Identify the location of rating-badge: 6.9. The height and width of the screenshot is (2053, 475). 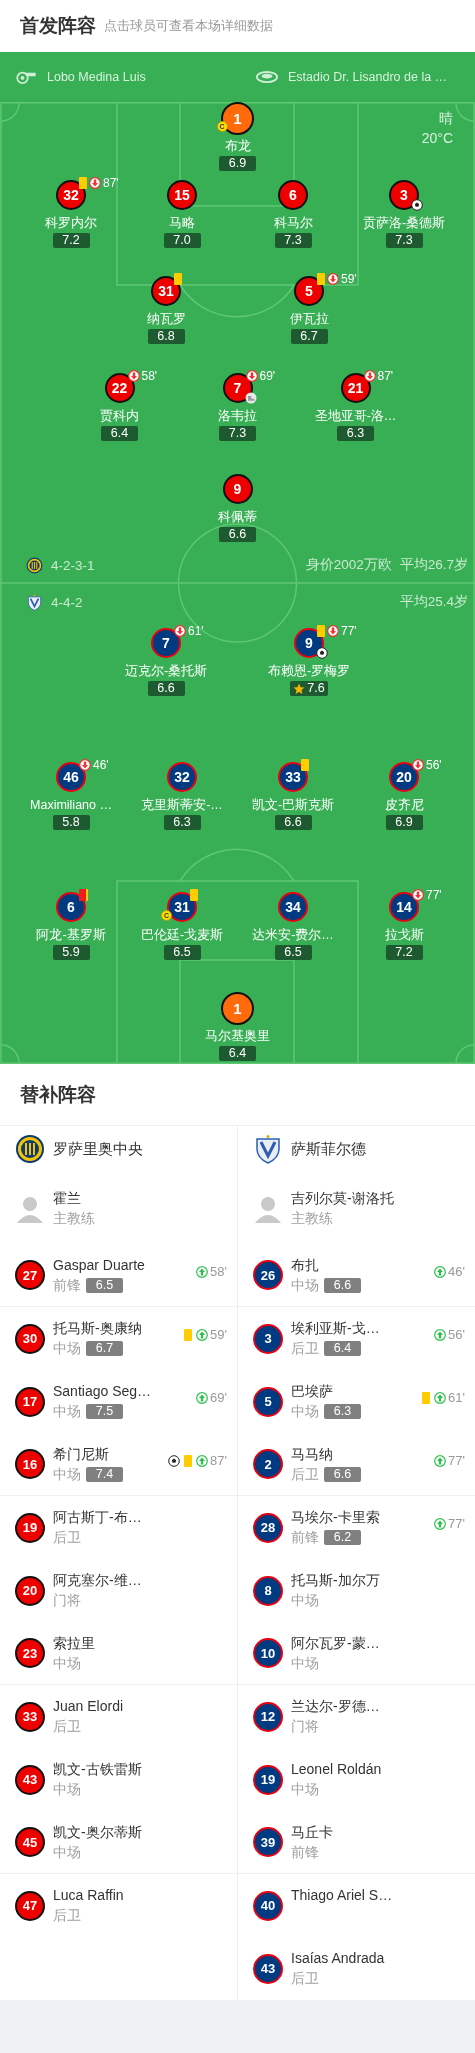
(404, 822).